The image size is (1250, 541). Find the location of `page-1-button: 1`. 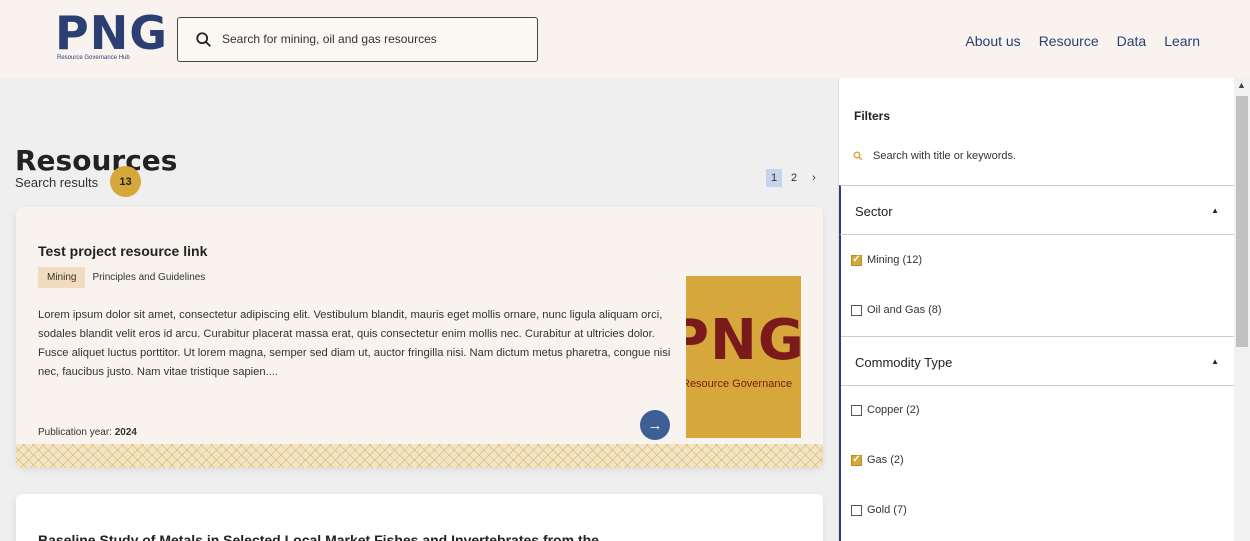

page-1-button: 1 is located at coordinates (774, 178).